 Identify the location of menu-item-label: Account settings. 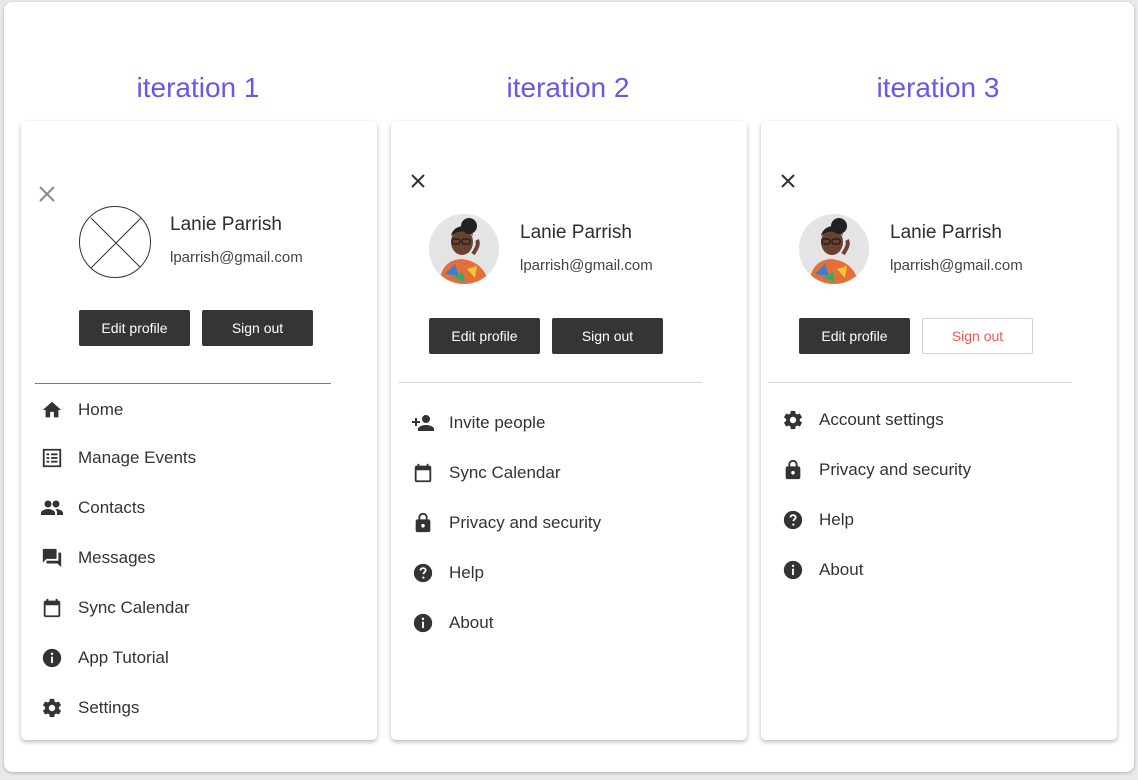
(881, 419).